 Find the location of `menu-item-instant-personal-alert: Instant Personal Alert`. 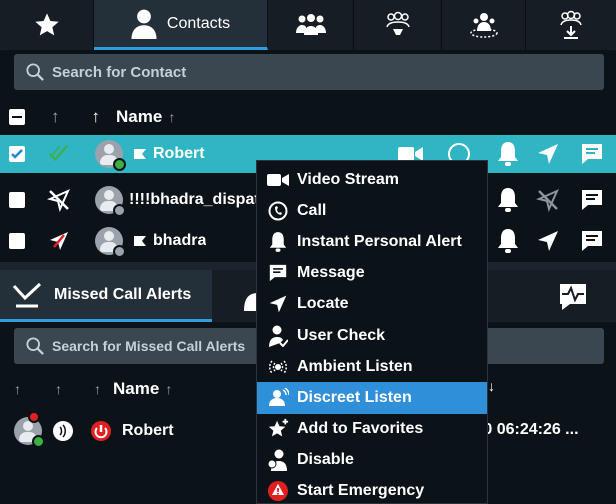

menu-item-instant-personal-alert: Instant Personal Alert is located at coordinates (372, 241).